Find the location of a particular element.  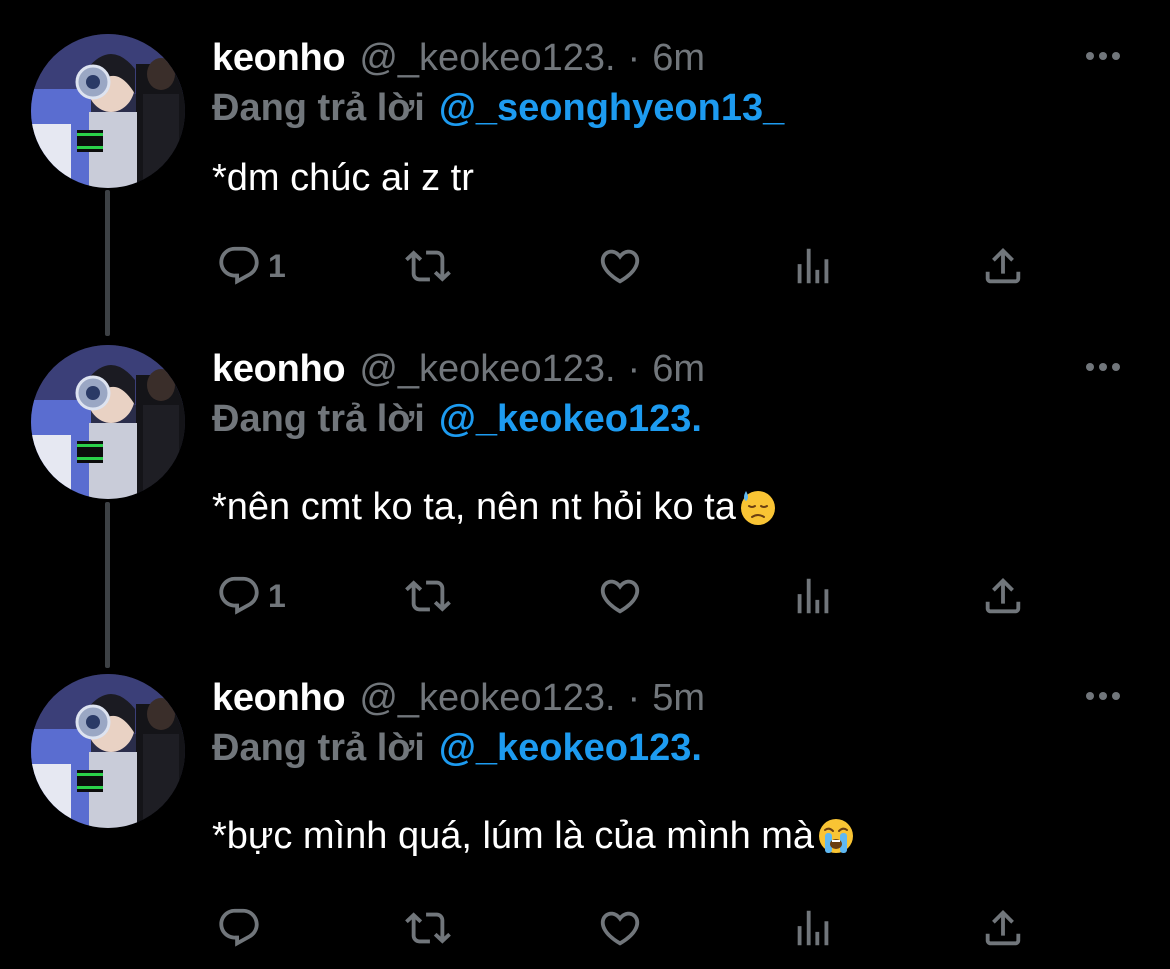

tweet-text: *dm chúc ai z tr is located at coordinates (343, 178).